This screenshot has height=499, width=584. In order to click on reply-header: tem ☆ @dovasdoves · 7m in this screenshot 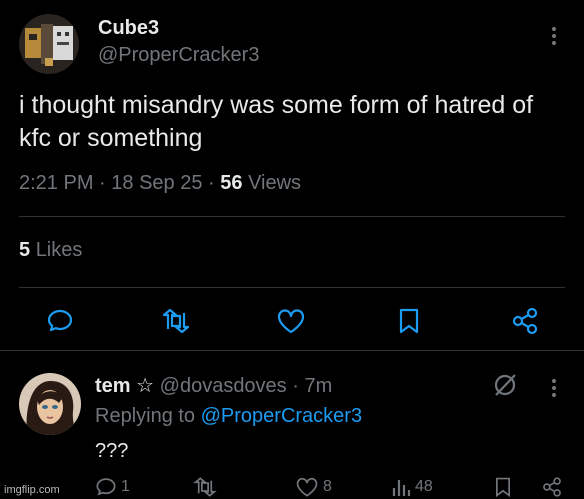, I will do `click(213, 385)`.